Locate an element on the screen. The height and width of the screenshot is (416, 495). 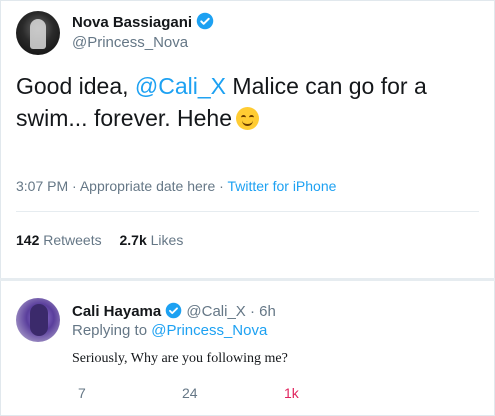
section-separator is located at coordinates (247, 279).